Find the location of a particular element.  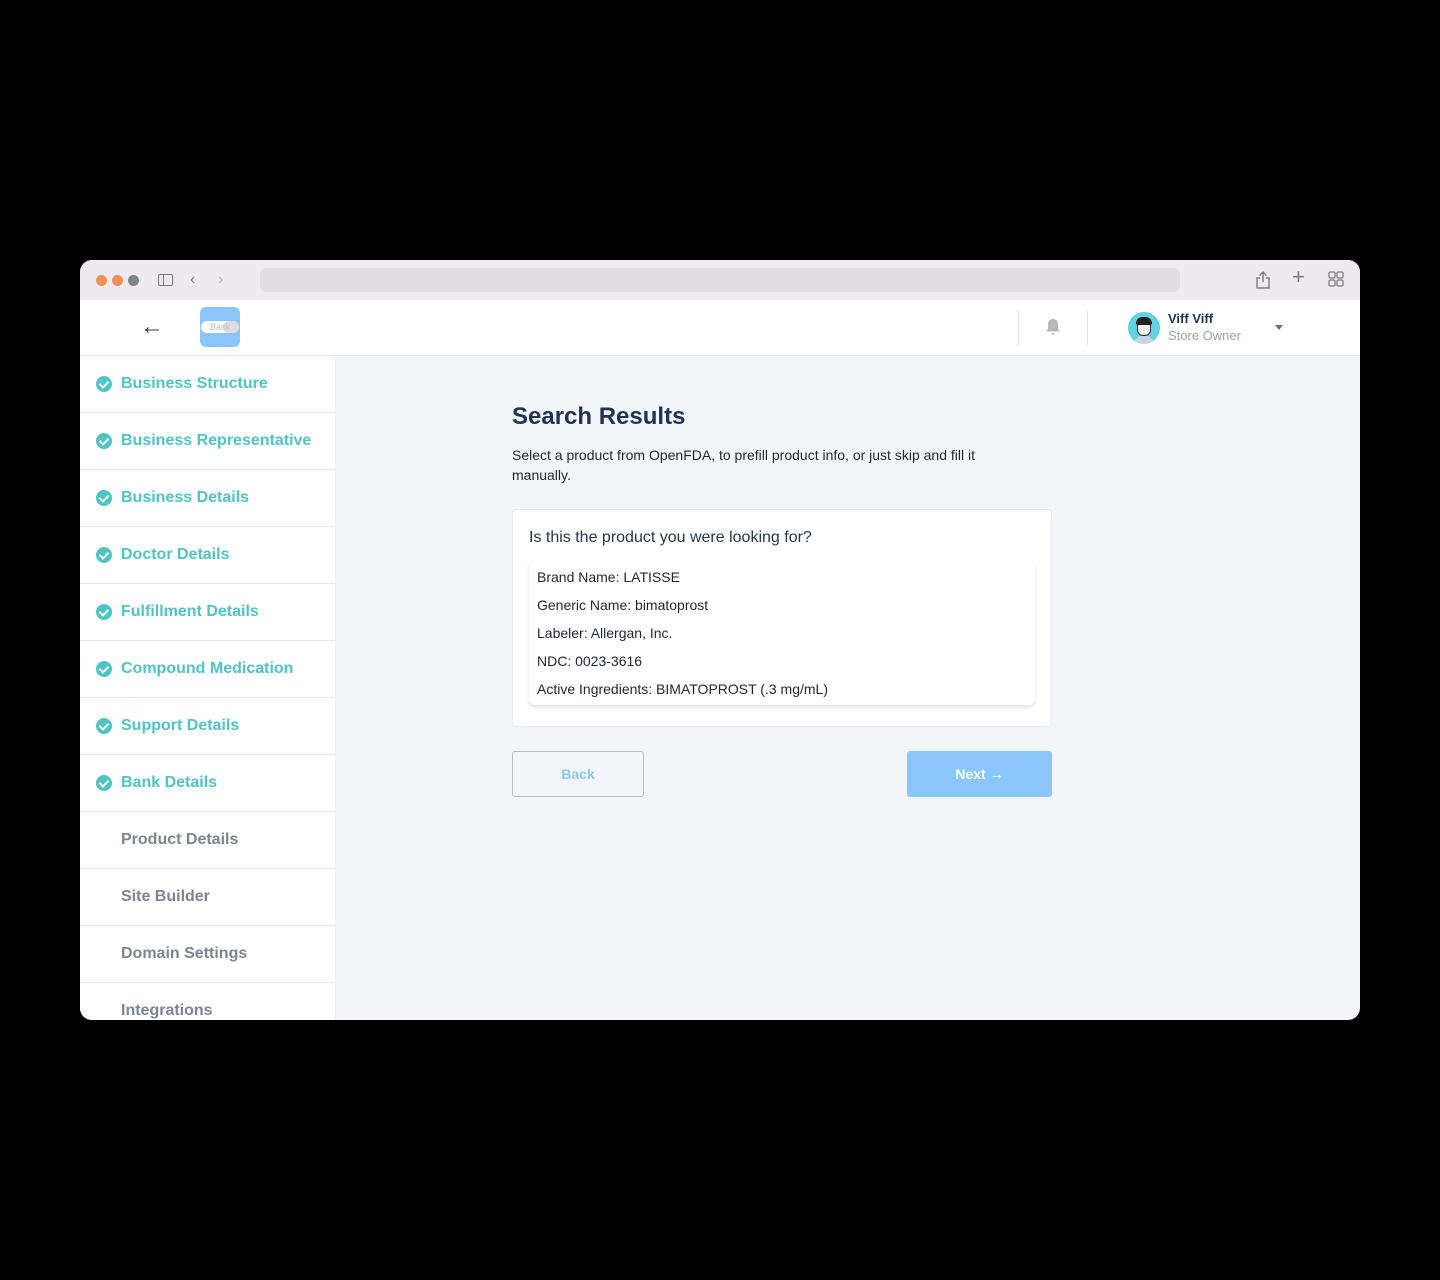

user-role: Store Owner is located at coordinates (1204, 335).